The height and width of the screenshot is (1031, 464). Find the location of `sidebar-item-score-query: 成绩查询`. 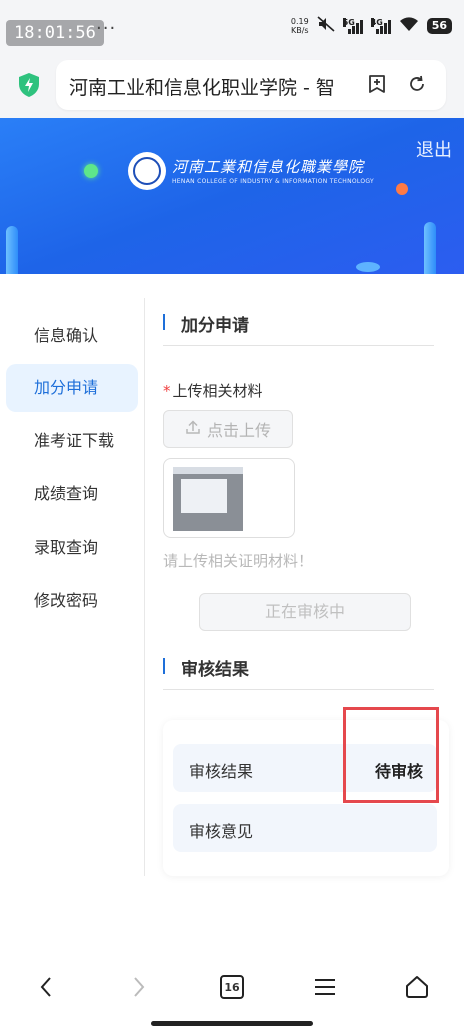

sidebar-item-score-query: 成绩查询 is located at coordinates (72, 494).